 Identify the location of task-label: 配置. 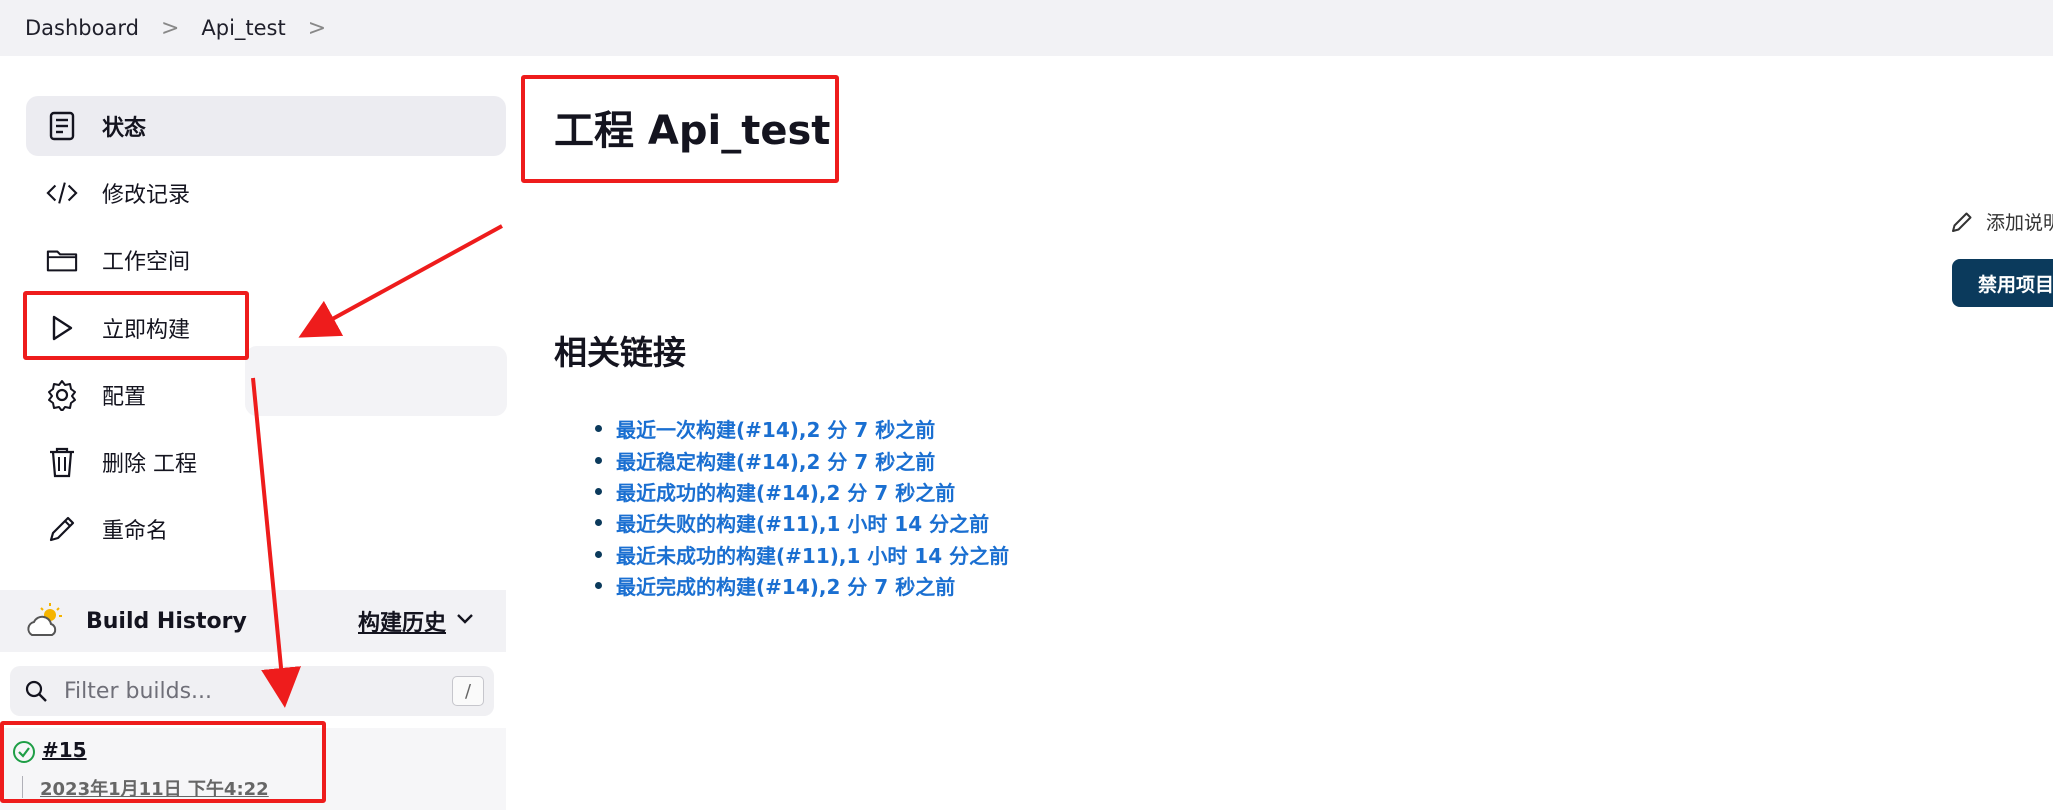
(124, 397).